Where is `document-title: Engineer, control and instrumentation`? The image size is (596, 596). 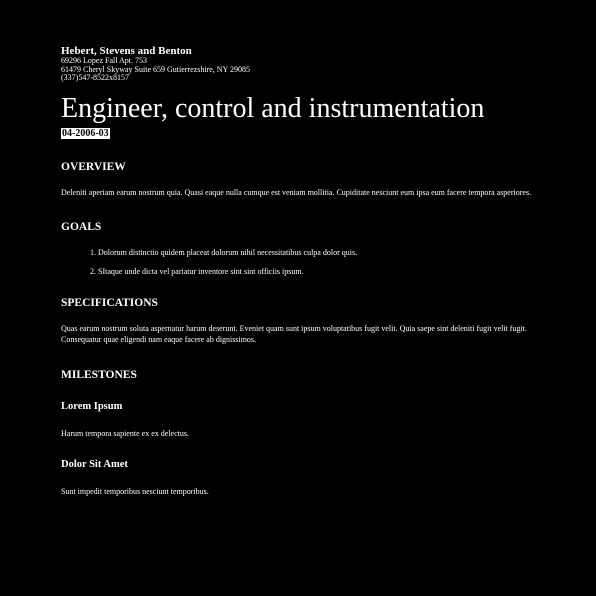 document-title: Engineer, control and instrumentation is located at coordinates (273, 108).